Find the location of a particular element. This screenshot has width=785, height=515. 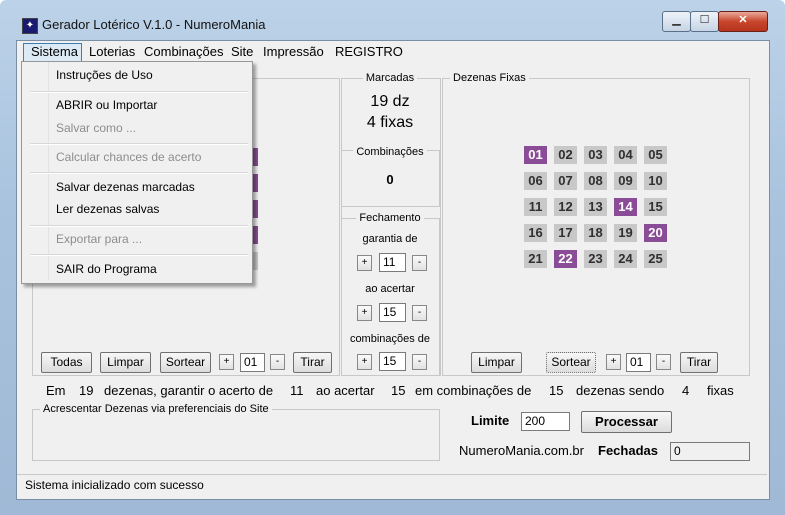

marcadas-fixas: 4 fixas is located at coordinates (390, 122).